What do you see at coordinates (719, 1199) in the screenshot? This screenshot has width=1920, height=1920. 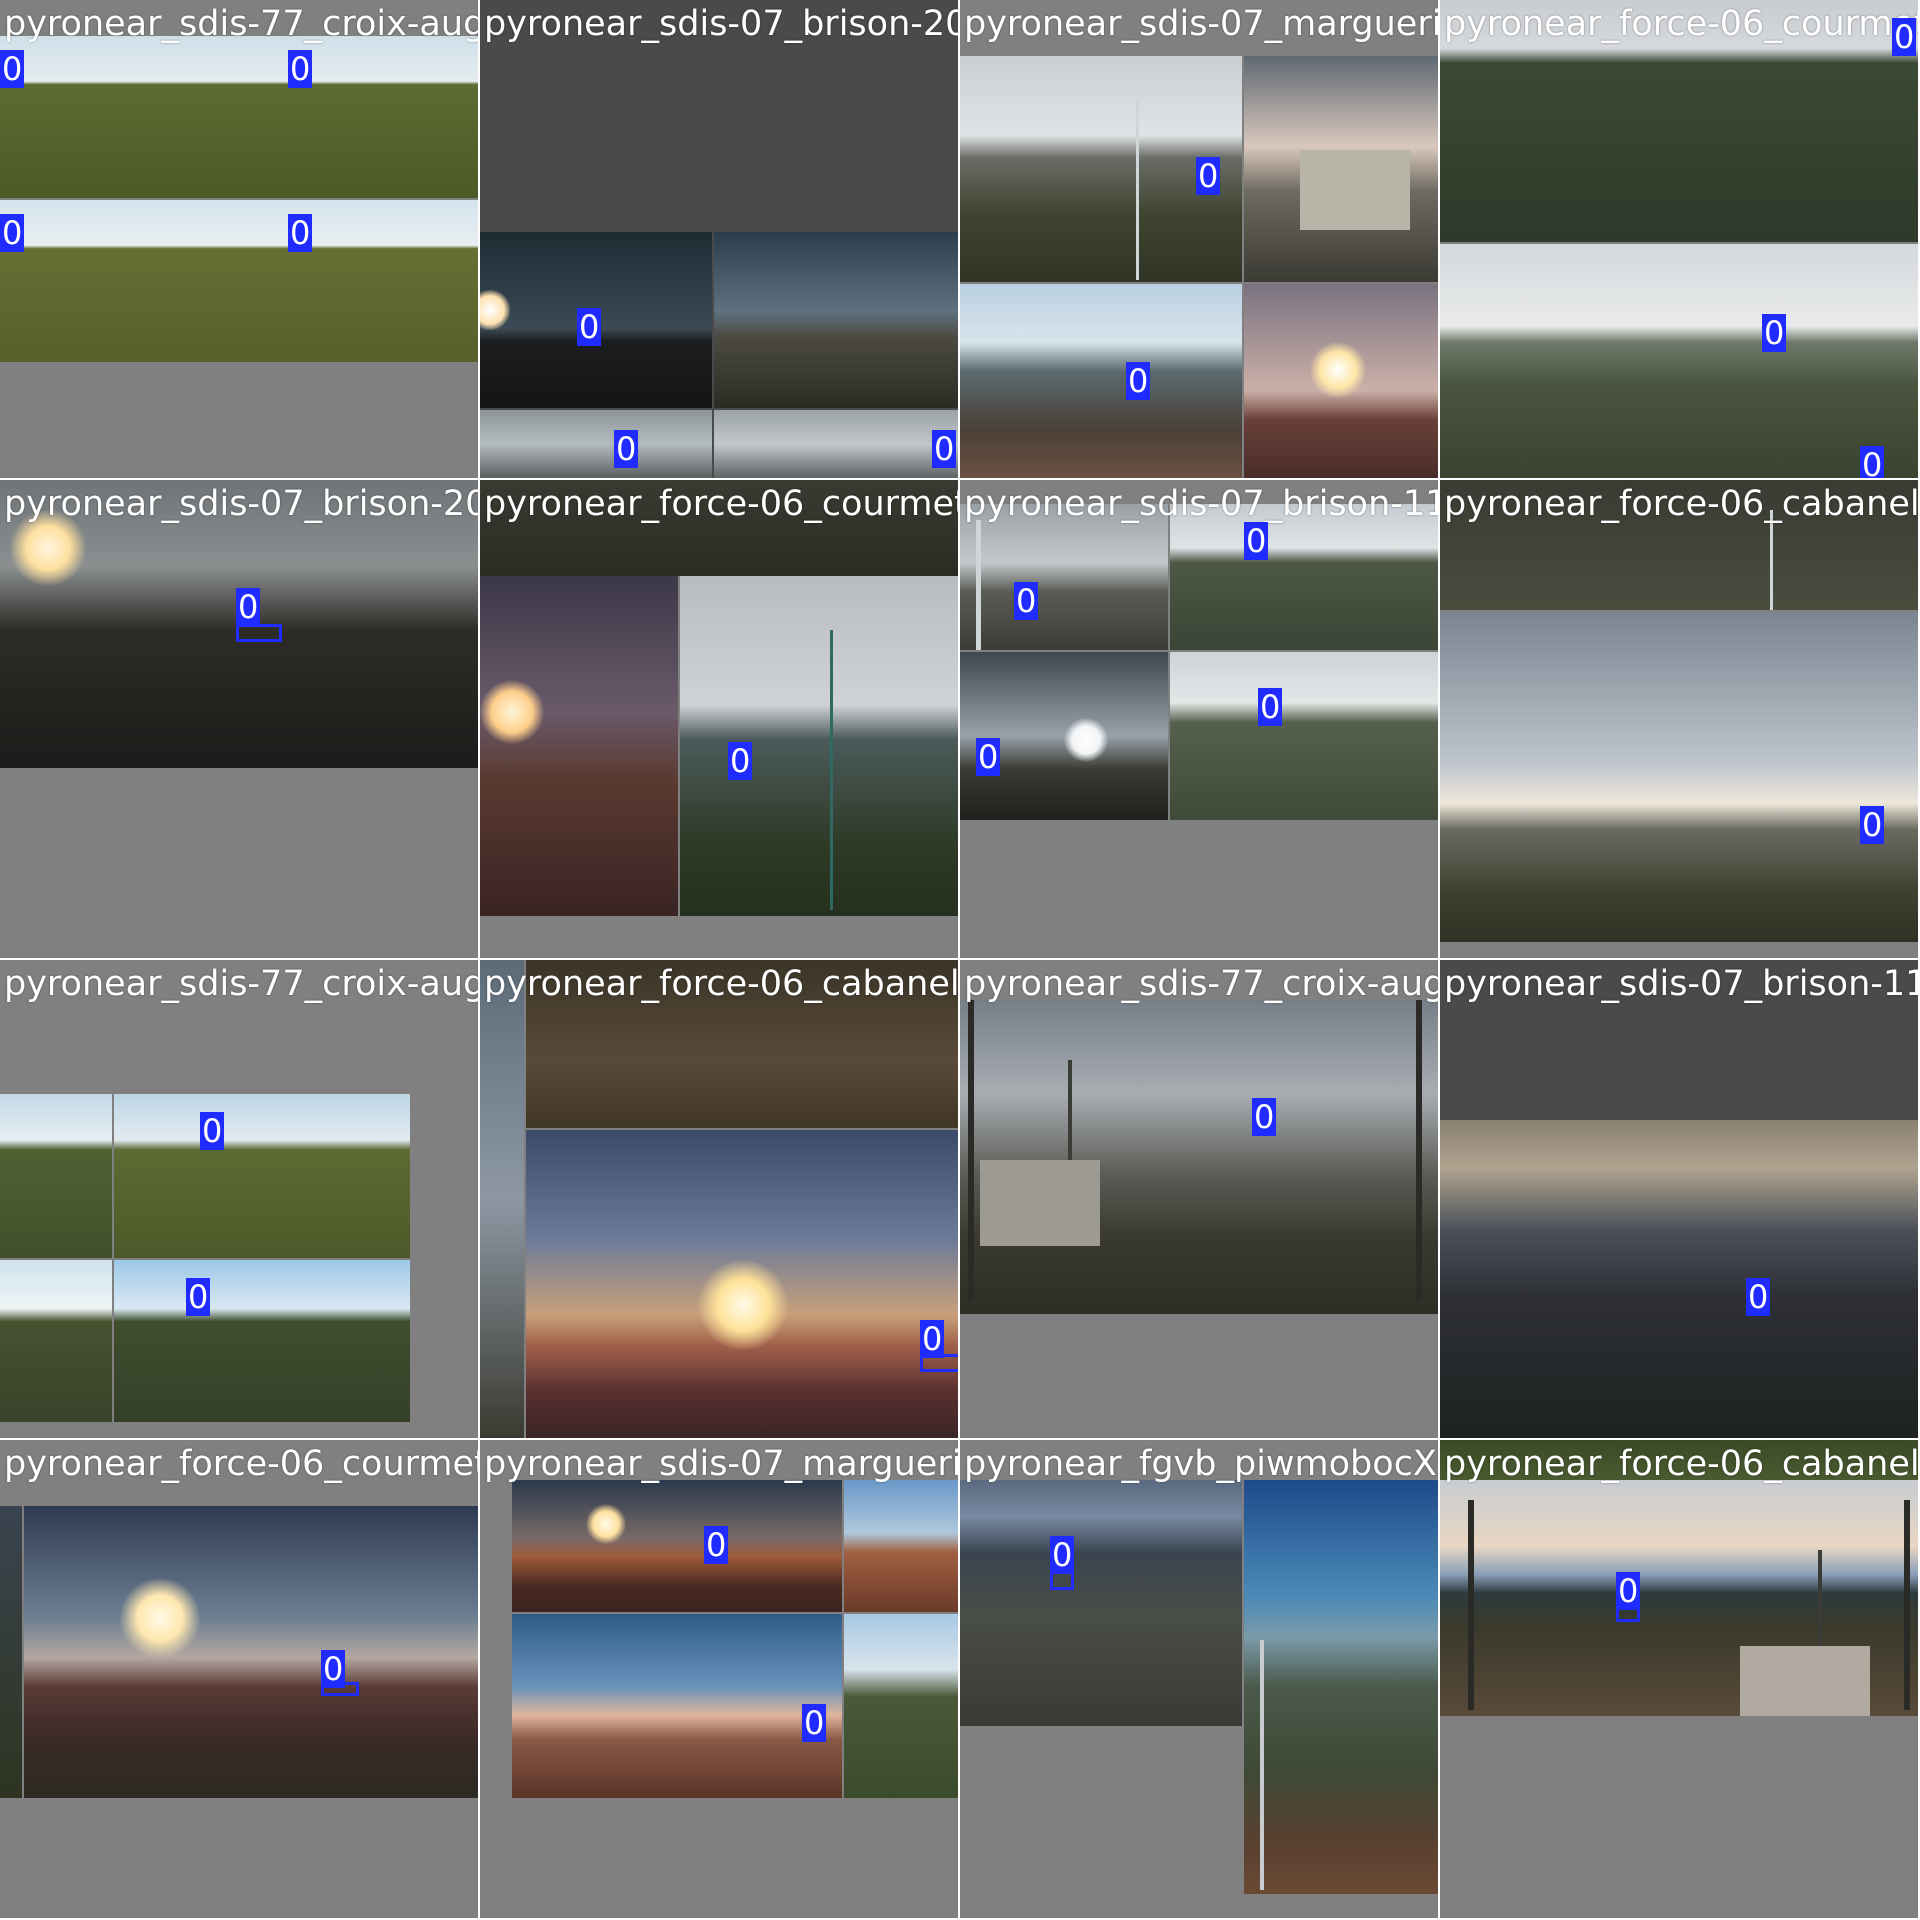 I see `tile-10: 0 pyronear_force-06_cabanelle-327_2024-0` at bounding box center [719, 1199].